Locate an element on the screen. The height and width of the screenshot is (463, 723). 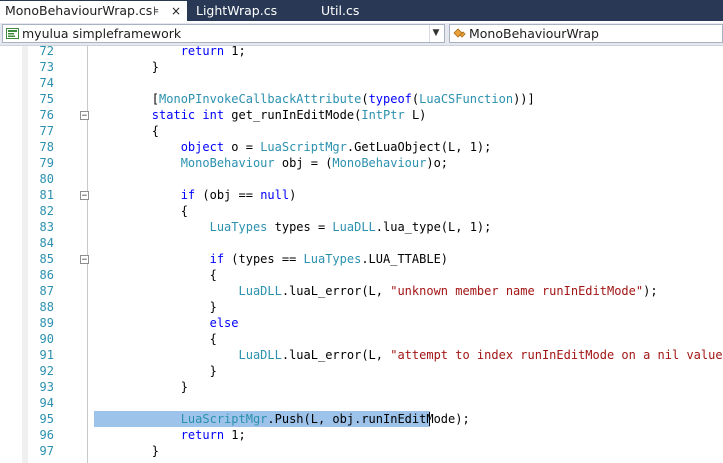
code-token: MonoPInvokeCallbackAttribute is located at coordinates (260, 99).